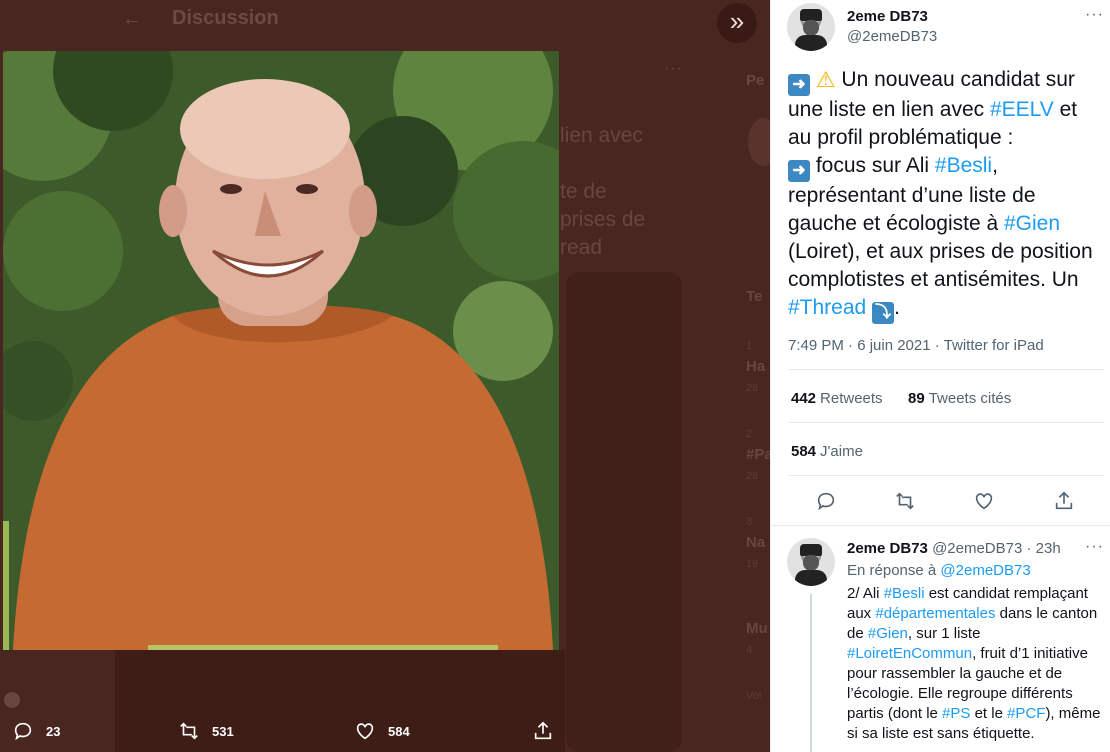  I want to click on background-text: lien avec, so click(601, 135).